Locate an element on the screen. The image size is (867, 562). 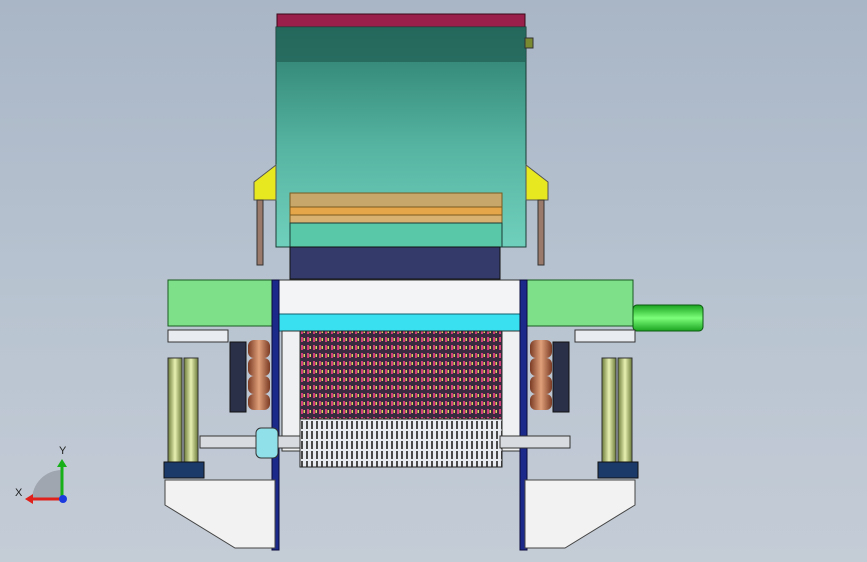
cylinder-foot-right is located at coordinates (618, 470).